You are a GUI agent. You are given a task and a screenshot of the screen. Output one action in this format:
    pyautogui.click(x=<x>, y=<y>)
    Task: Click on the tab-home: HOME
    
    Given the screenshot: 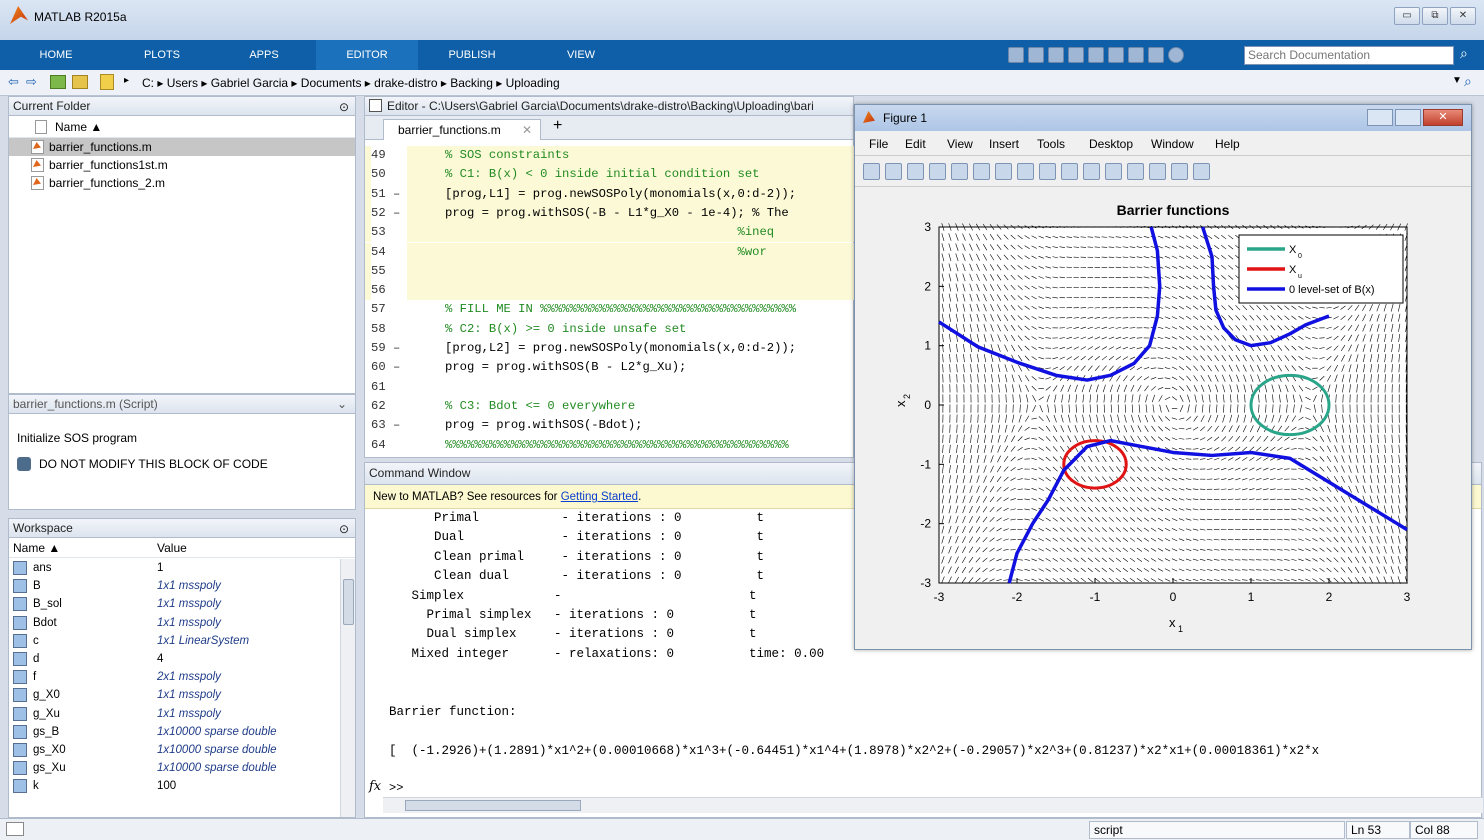 What is the action you would take?
    pyautogui.click(x=56, y=55)
    